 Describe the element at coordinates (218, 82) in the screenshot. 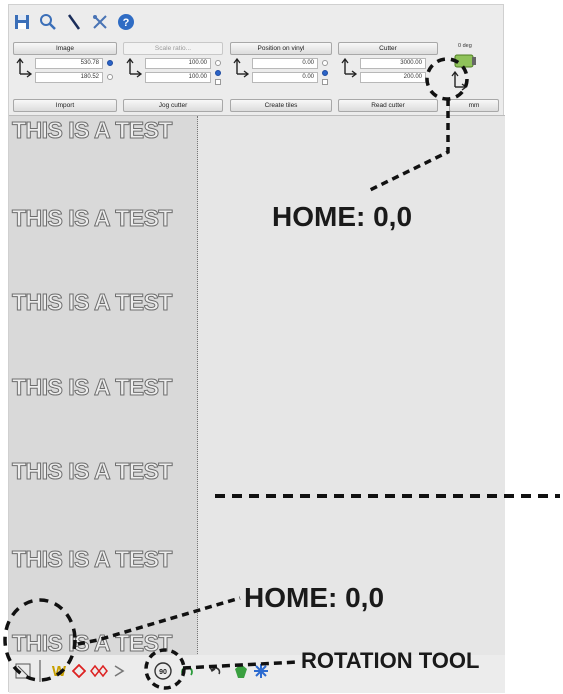

I see `scale-lock-checkbox` at that location.